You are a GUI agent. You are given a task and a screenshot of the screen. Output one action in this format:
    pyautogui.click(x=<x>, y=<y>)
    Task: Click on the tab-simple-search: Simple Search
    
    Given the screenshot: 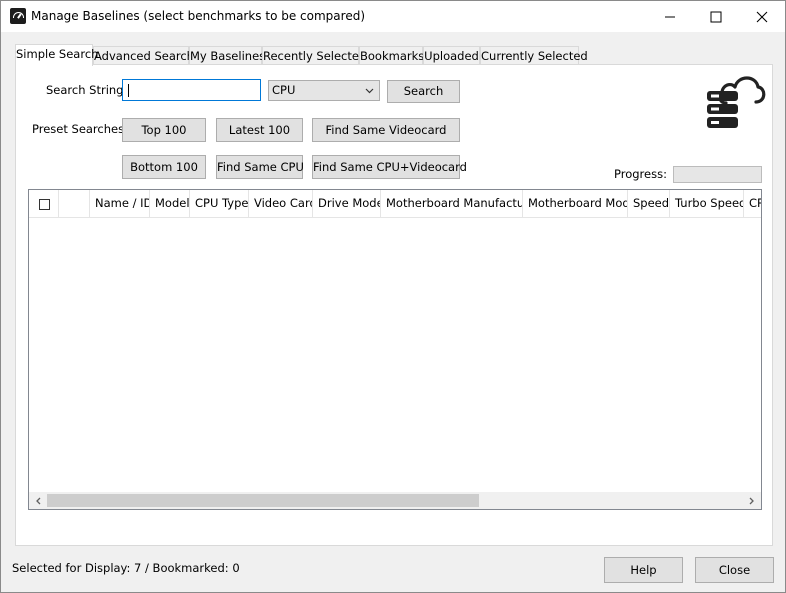 What is the action you would take?
    pyautogui.click(x=56, y=55)
    